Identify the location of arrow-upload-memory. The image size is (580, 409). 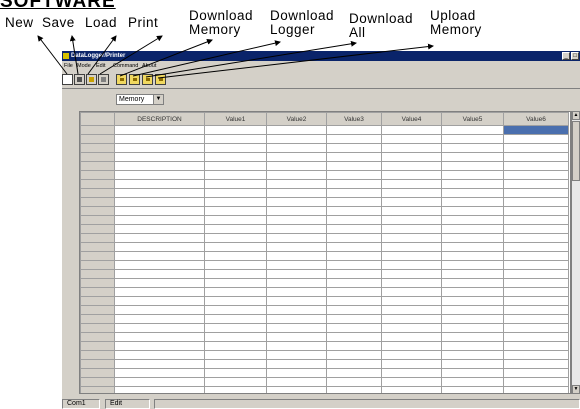
(295, 61).